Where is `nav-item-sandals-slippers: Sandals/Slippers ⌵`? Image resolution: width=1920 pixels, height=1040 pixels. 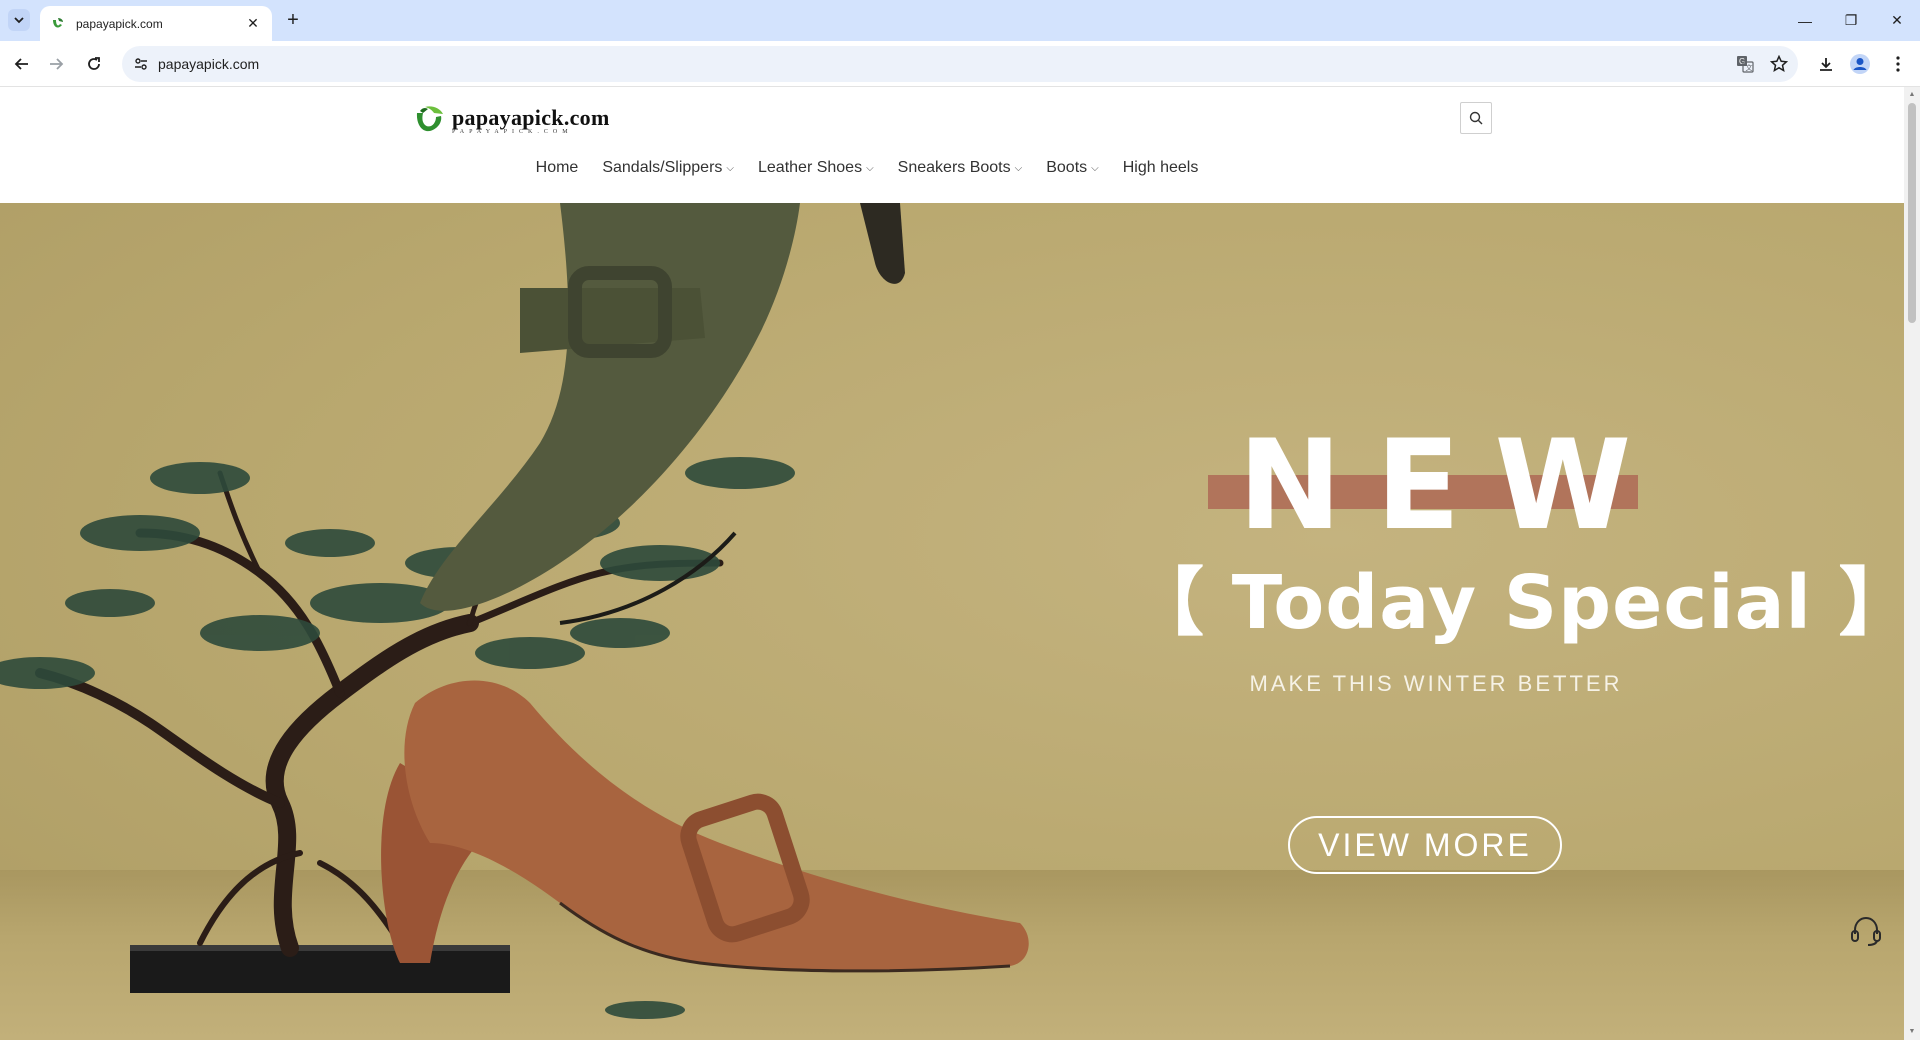 nav-item-sandals-slippers: Sandals/Slippers ⌵ is located at coordinates (668, 168).